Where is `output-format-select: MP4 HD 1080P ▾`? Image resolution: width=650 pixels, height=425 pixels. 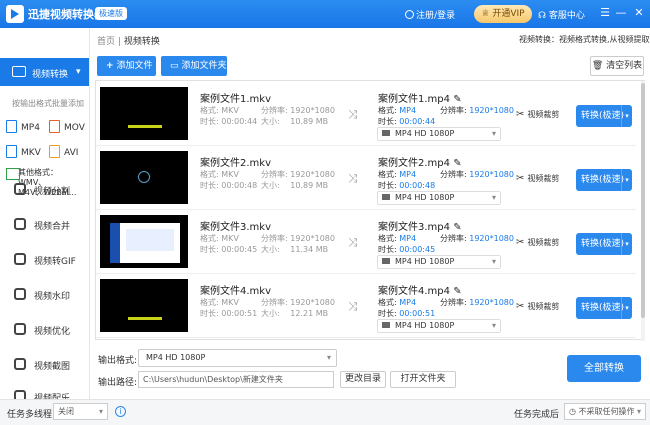 output-format-select: MP4 HD 1080P ▾ is located at coordinates (237, 358).